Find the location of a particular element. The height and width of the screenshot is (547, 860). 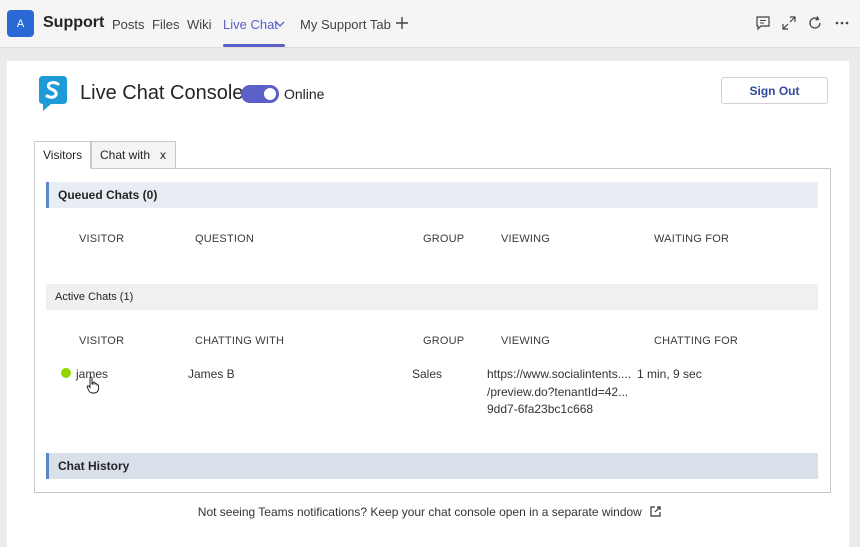

queued-col-waiting-for: WAITING FOR is located at coordinates (692, 239).